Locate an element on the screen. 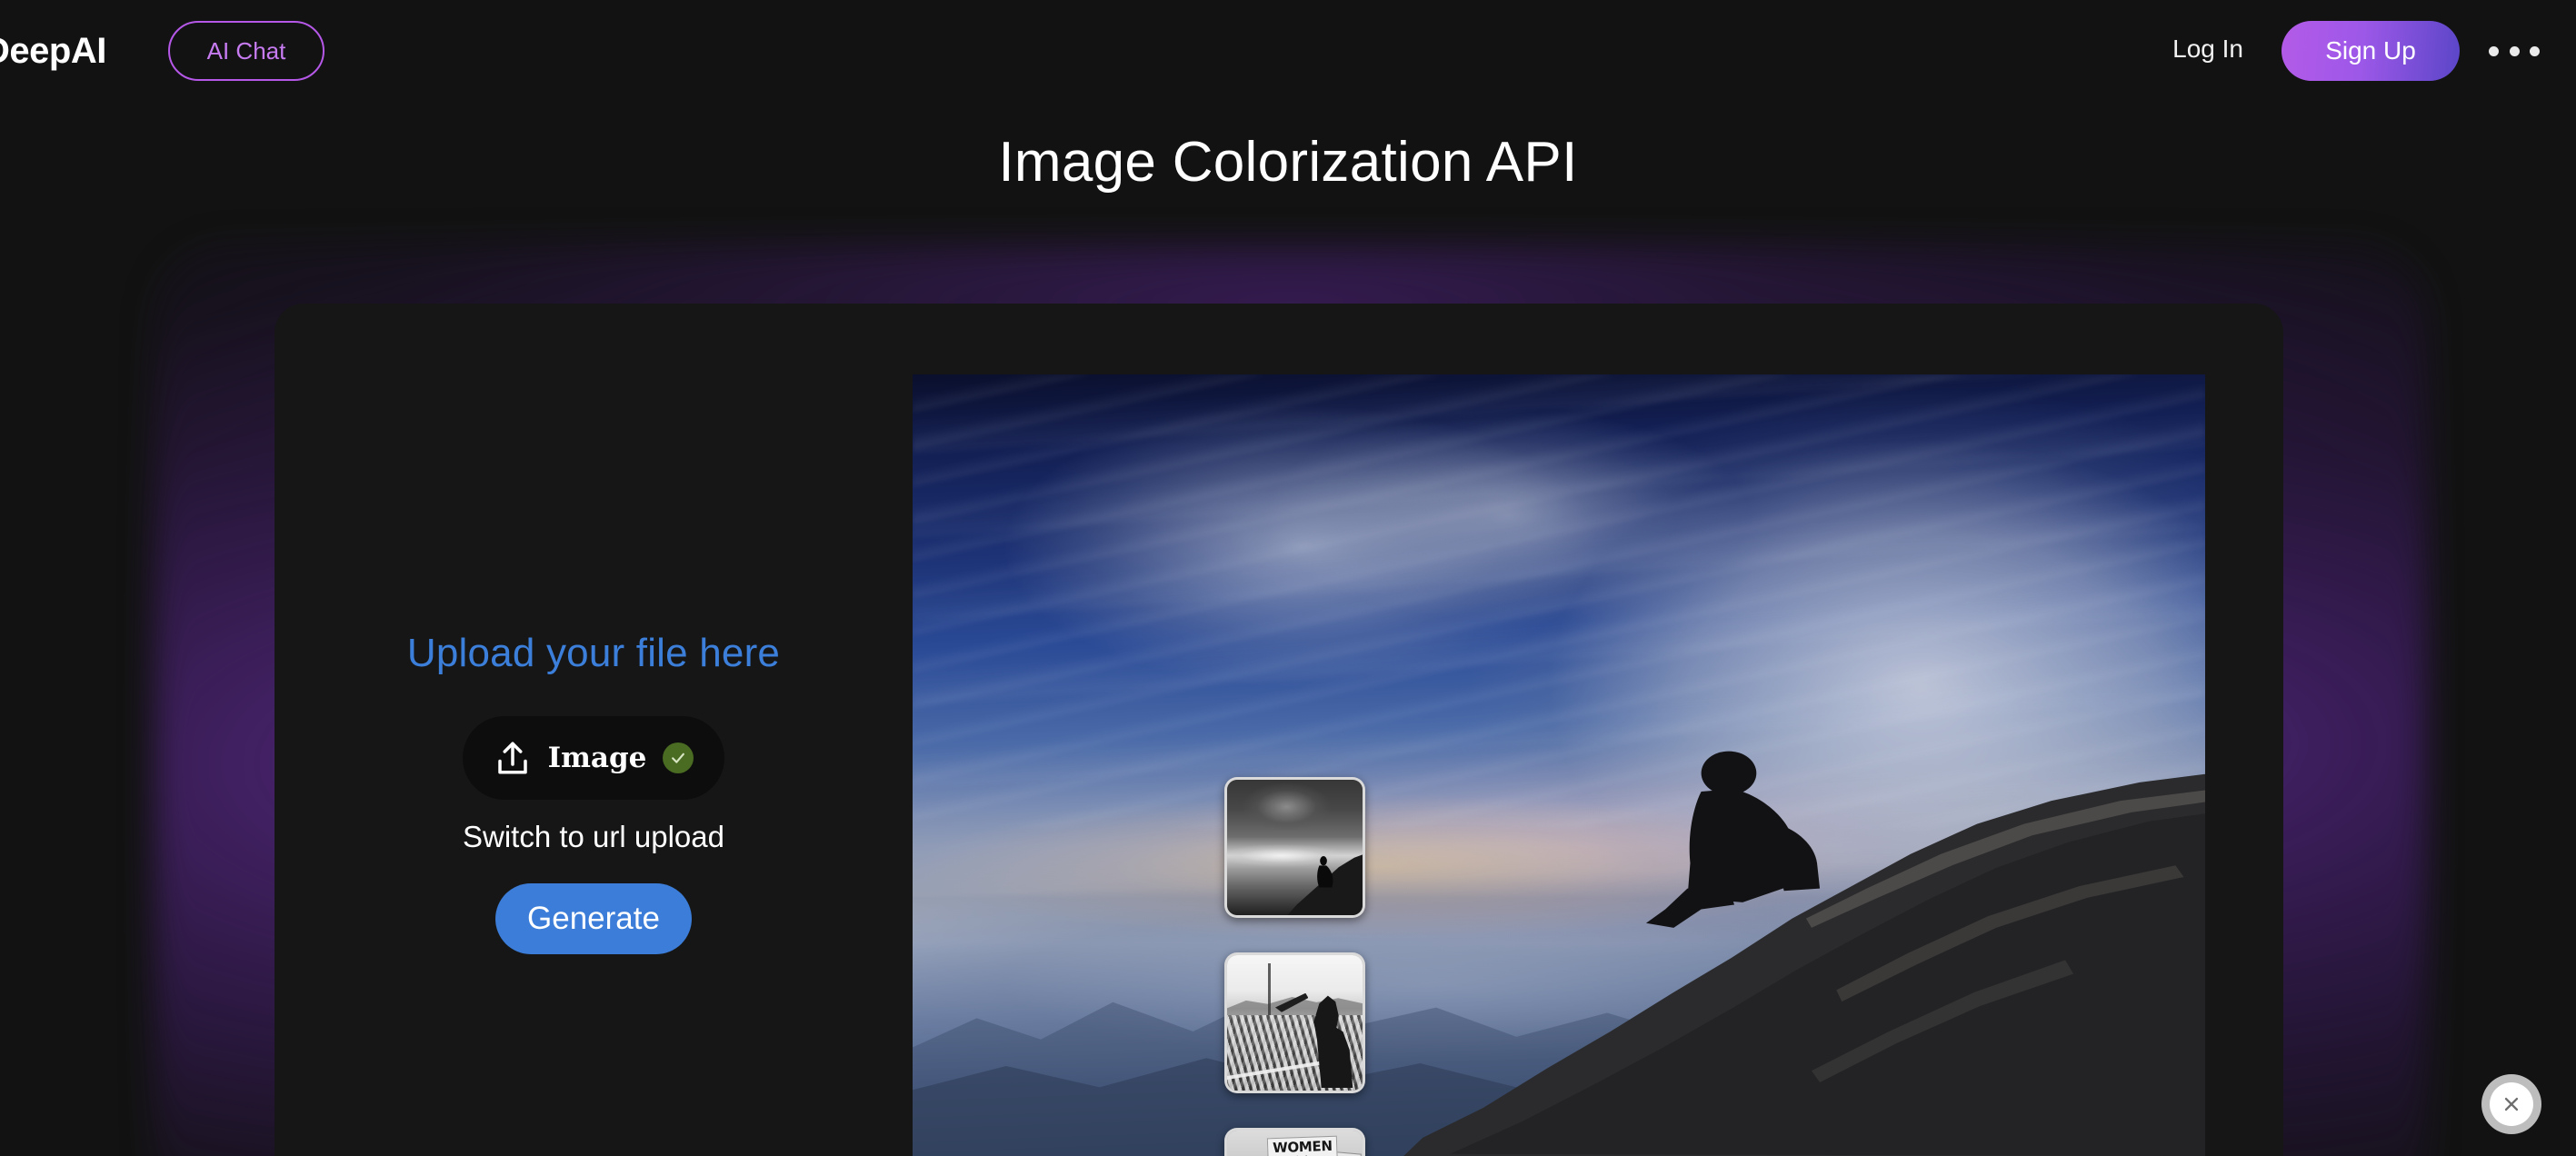 Image resolution: width=2576 pixels, height=1156 pixels. ai-chat-button: AI Chat is located at coordinates (246, 51).